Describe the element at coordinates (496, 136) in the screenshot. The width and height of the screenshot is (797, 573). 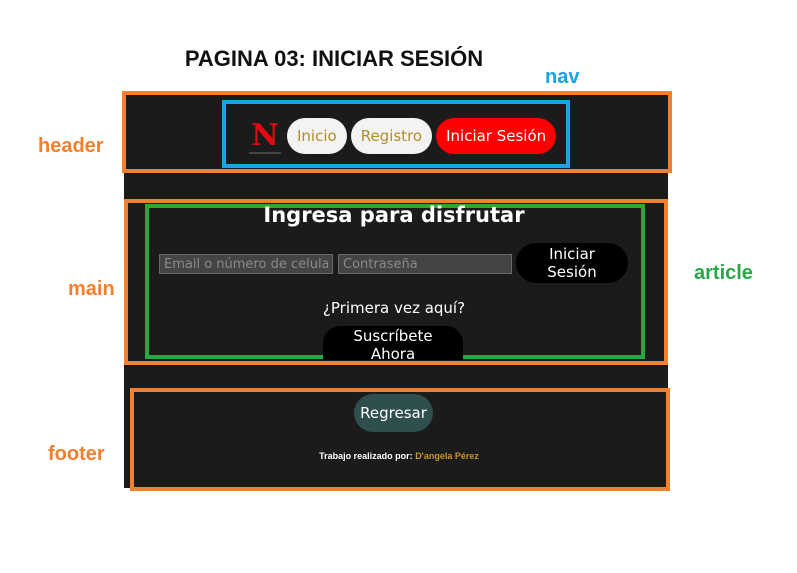
I see `nav-iniciar-sesion-button: Iniciar Sesión` at that location.